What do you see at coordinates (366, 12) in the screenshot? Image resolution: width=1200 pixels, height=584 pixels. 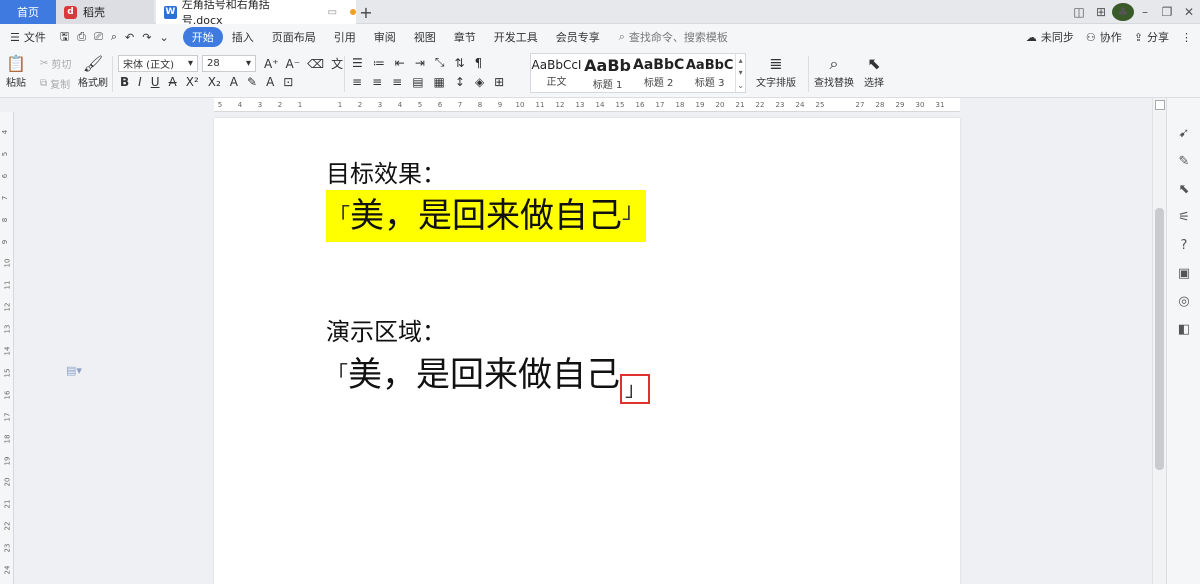 I see `new-tab-button: +` at bounding box center [366, 12].